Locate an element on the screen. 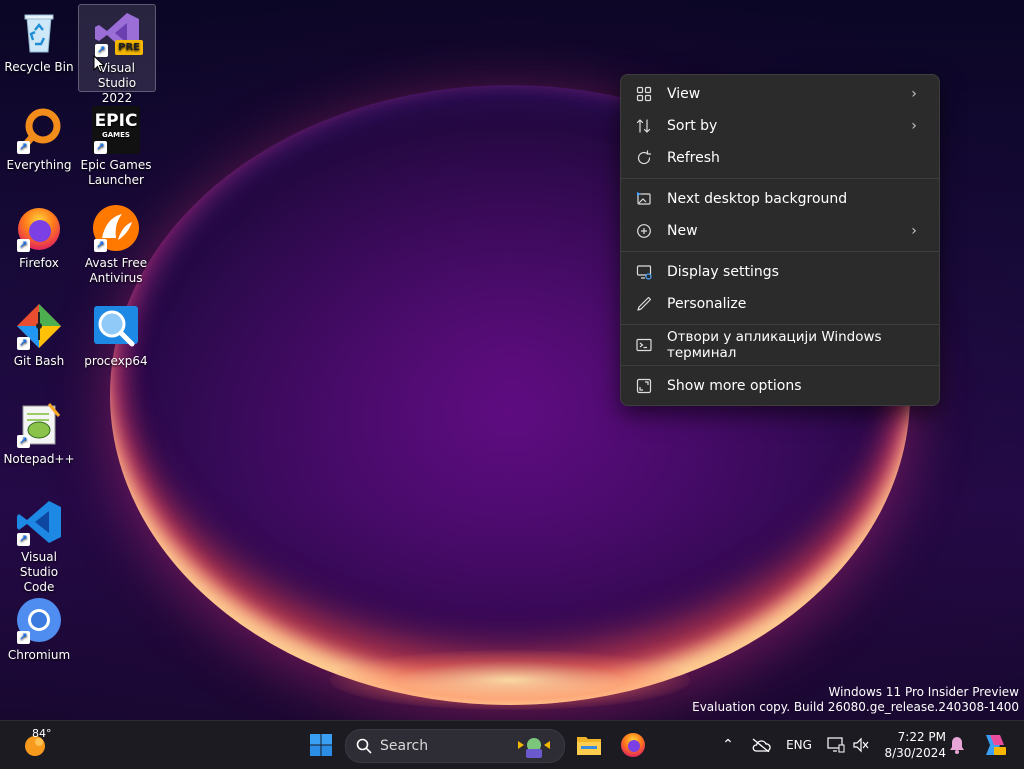 This screenshot has width=1024, height=769. desktop-icon-firefox: ↗ Firefox is located at coordinates (39, 245).